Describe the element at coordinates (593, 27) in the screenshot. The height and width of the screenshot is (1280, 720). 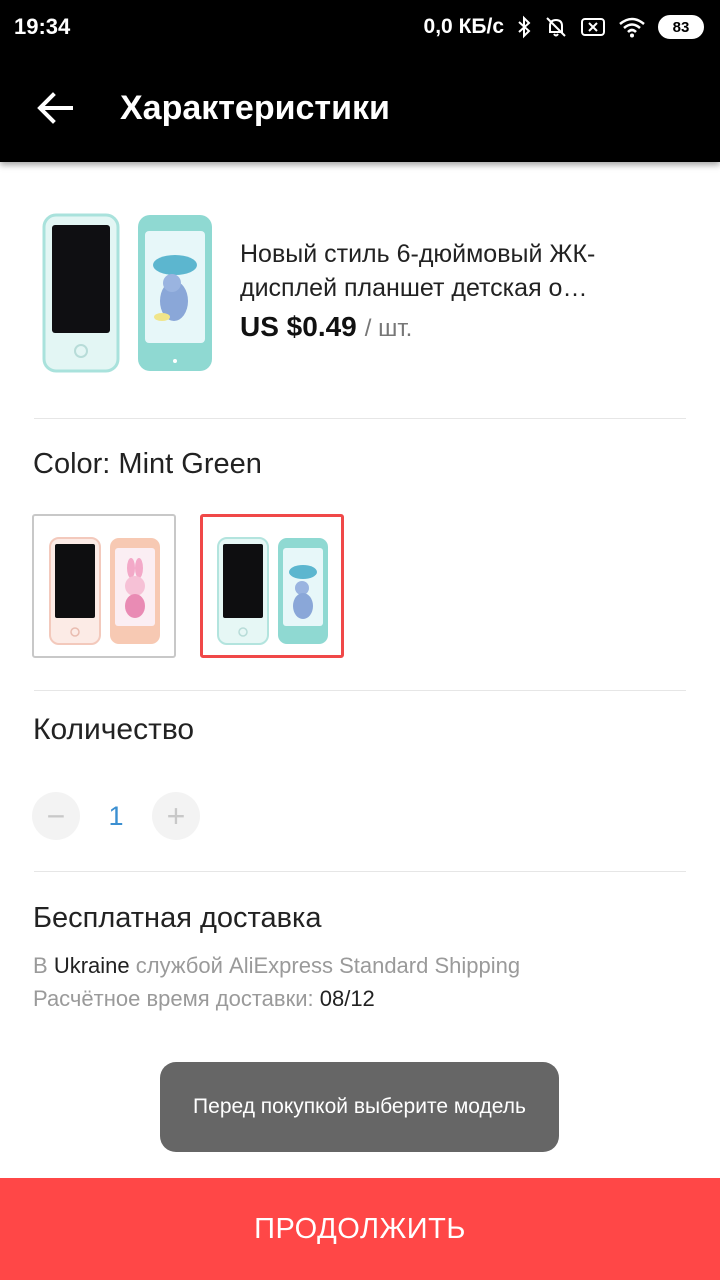
I see `sim-off-icon` at that location.